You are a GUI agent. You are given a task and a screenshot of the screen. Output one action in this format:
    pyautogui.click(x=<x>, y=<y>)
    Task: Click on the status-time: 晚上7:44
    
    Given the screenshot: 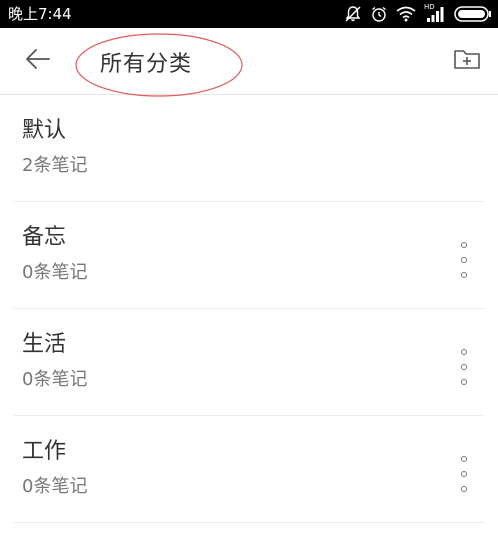 What is the action you would take?
    pyautogui.click(x=40, y=14)
    